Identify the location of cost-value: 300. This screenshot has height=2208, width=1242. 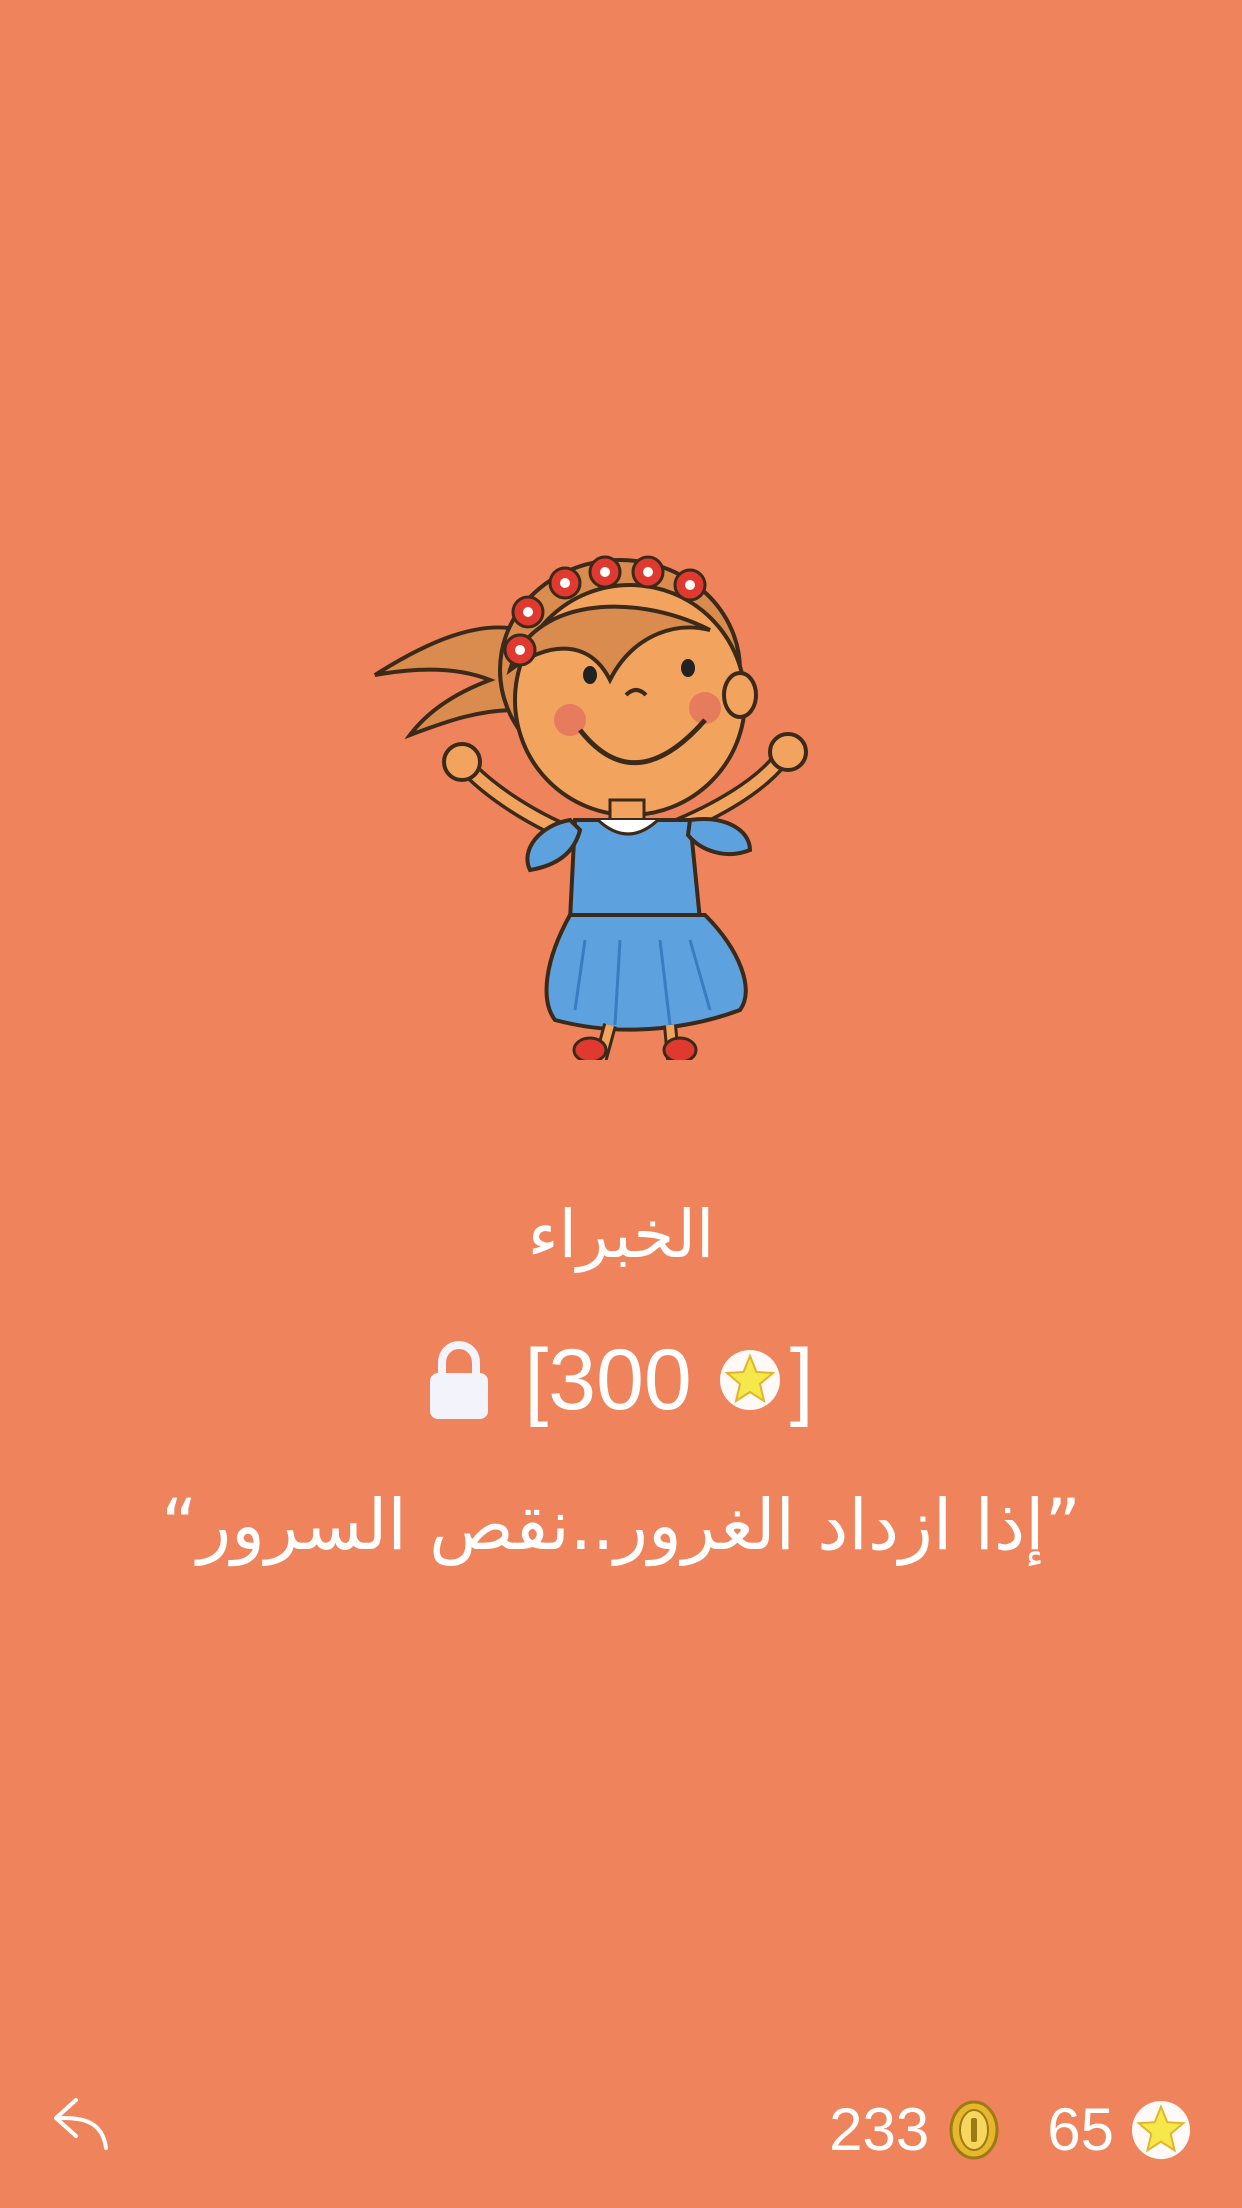
(620, 1380).